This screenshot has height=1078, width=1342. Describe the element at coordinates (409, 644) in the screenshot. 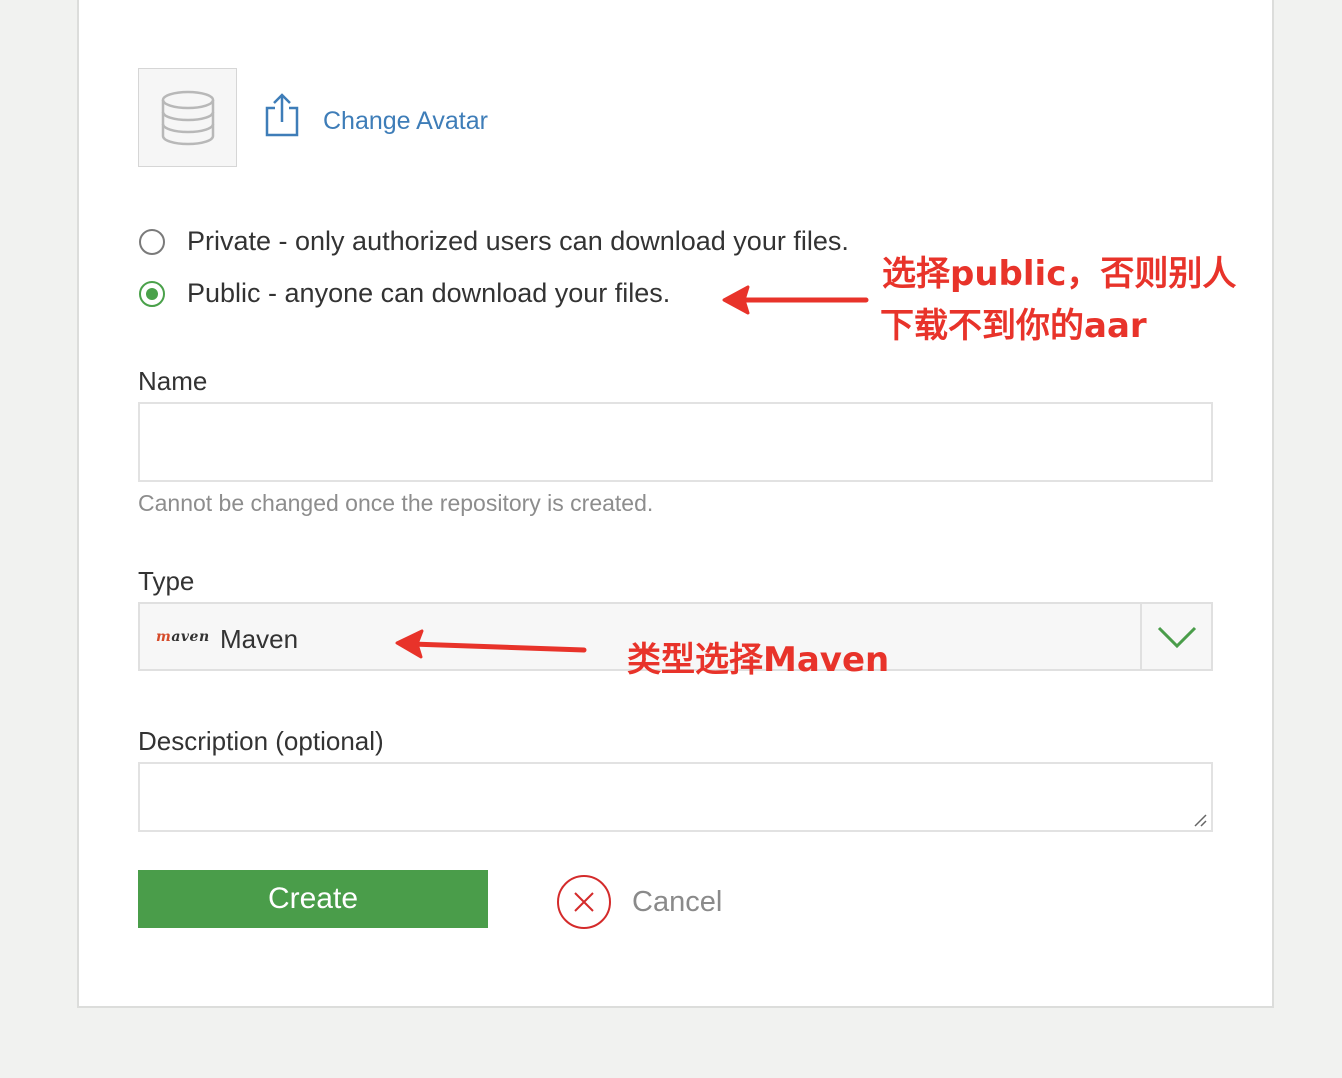

I see `type-annotation-arrowhead` at that location.